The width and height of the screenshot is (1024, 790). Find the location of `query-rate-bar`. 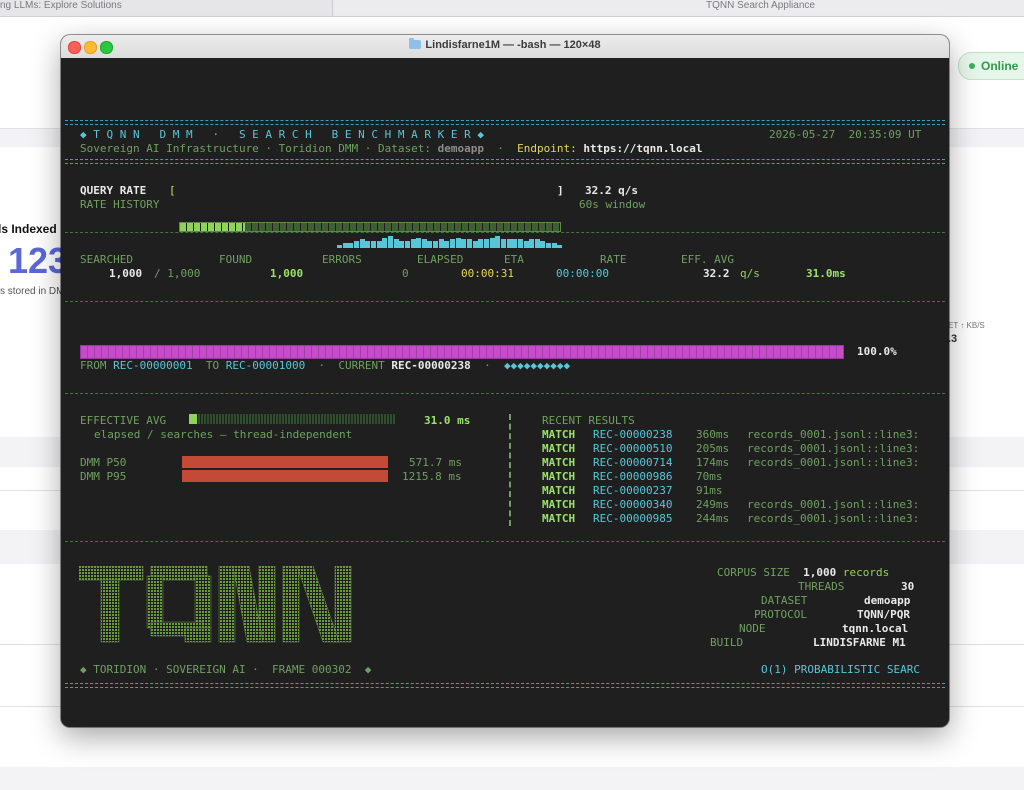

query-rate-bar is located at coordinates (370, 227).